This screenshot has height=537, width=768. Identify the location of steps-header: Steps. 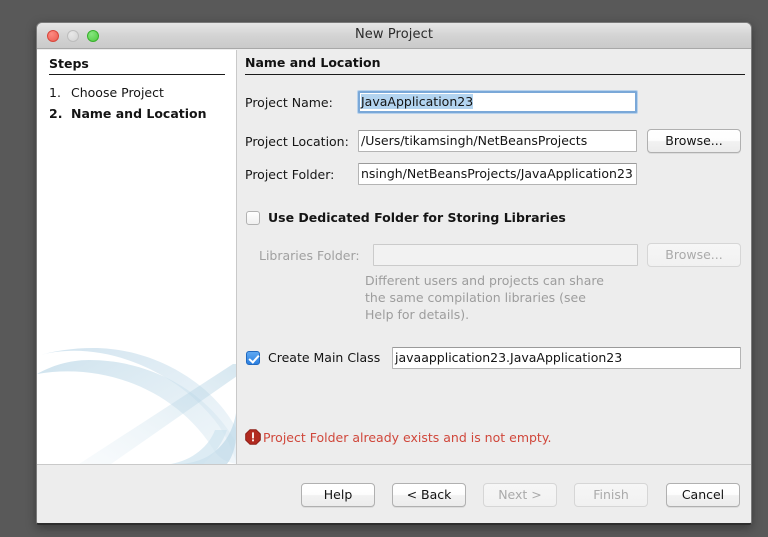
(69, 63).